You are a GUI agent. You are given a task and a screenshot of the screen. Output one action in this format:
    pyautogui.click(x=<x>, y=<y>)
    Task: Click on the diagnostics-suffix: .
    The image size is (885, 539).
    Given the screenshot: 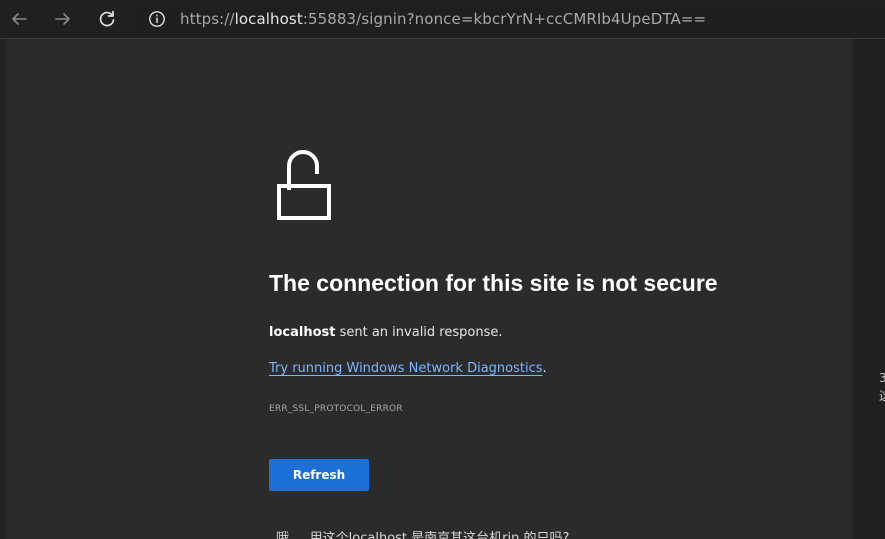 What is the action you would take?
    pyautogui.click(x=544, y=368)
    